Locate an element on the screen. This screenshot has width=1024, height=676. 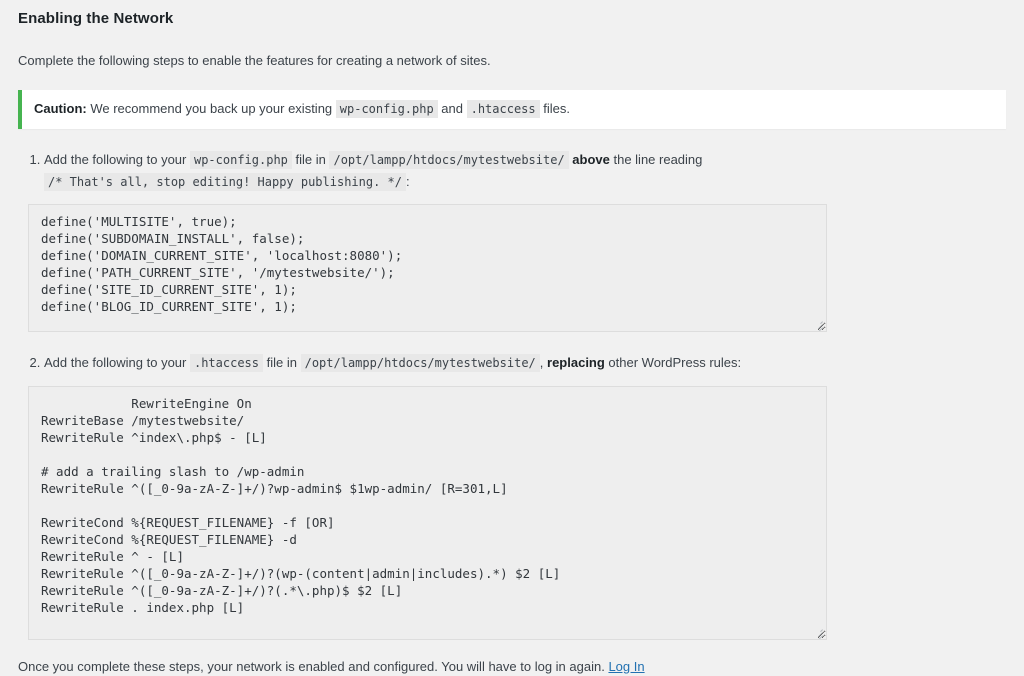
step1-emphasis: above is located at coordinates (591, 160).